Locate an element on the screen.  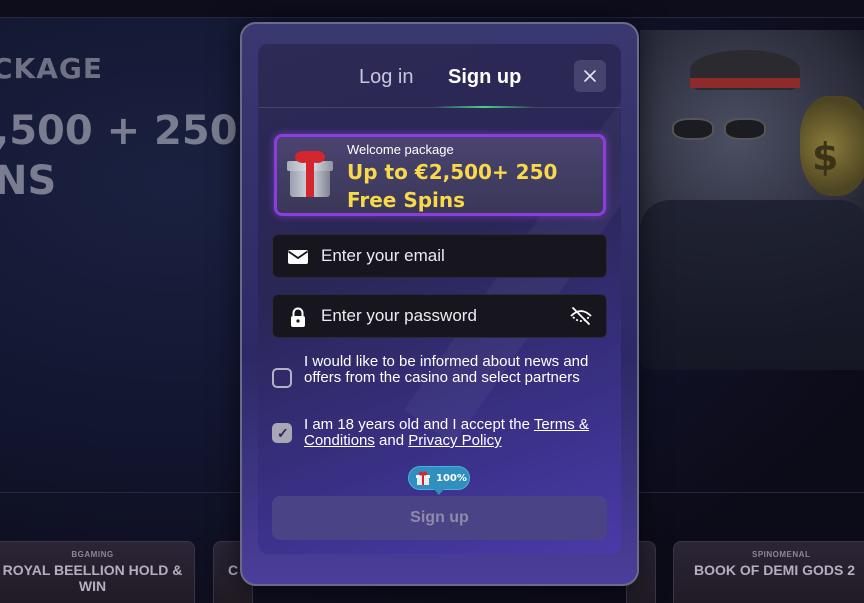
hat-band is located at coordinates (745, 83).